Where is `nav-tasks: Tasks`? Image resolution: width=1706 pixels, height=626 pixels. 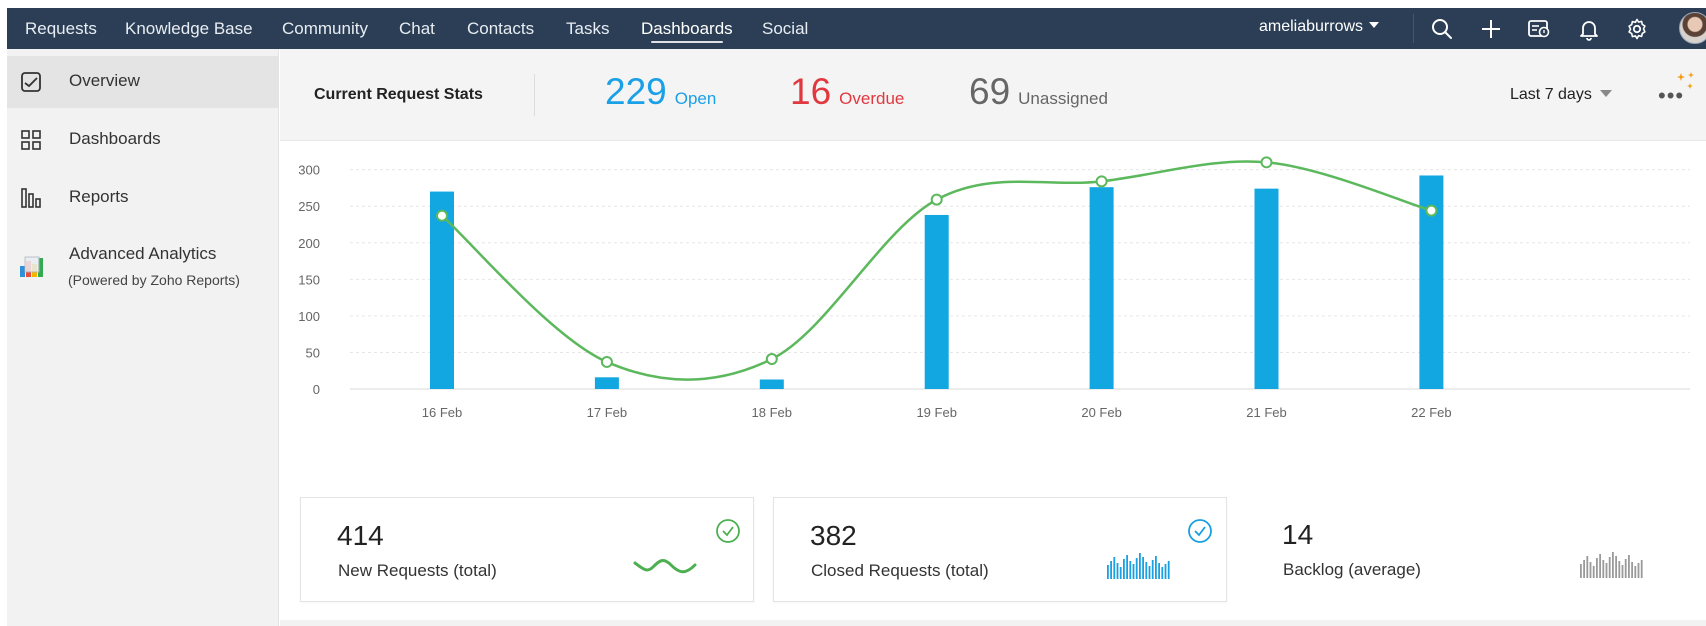 nav-tasks: Tasks is located at coordinates (587, 28).